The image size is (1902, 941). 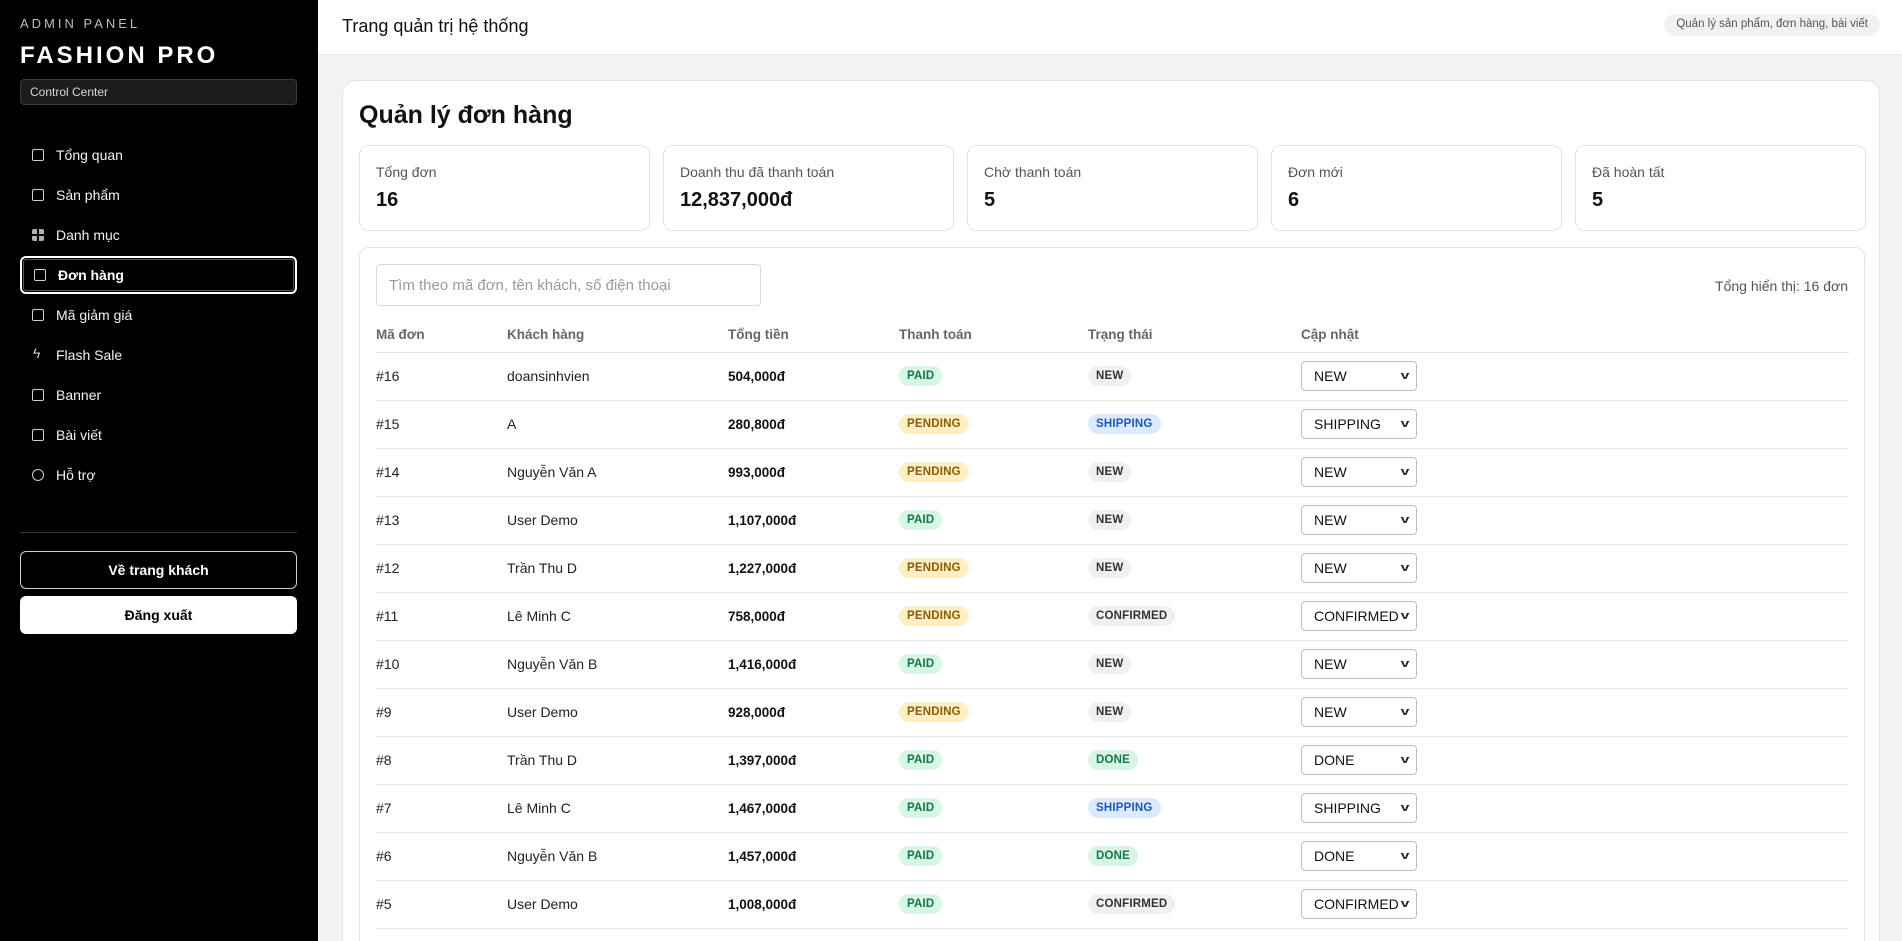 What do you see at coordinates (79, 435) in the screenshot?
I see `sidebar-item-label: Bài viết` at bounding box center [79, 435].